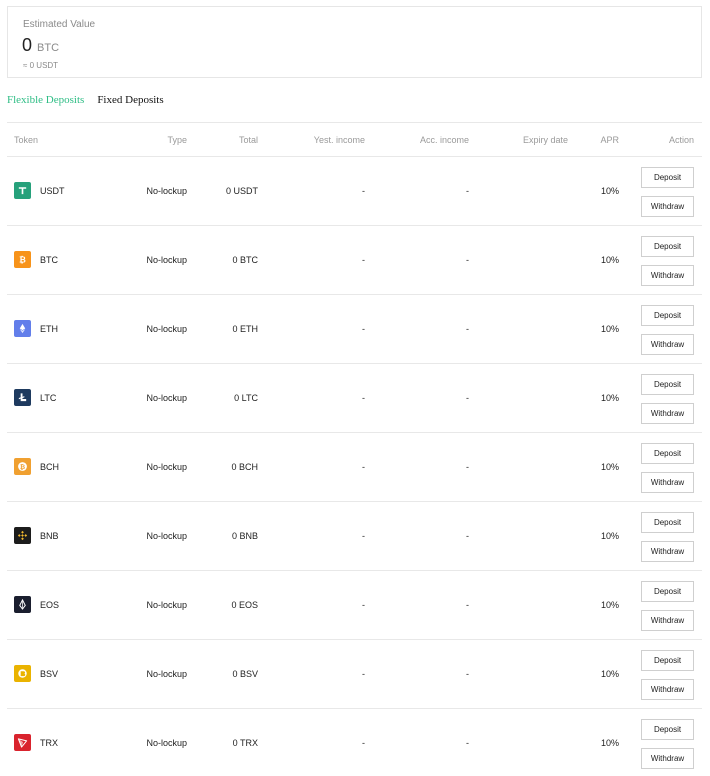  Describe the element at coordinates (22, 328) in the screenshot. I see `eth-icon` at that location.